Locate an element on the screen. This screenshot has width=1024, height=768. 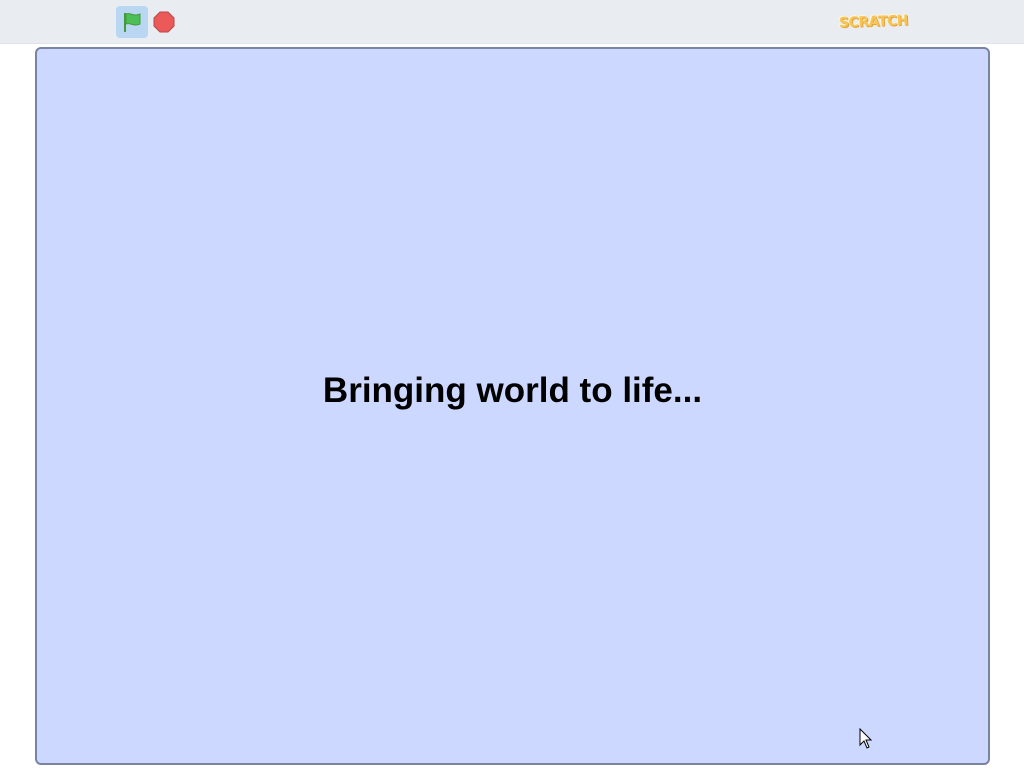
green-flag-button is located at coordinates (132, 22).